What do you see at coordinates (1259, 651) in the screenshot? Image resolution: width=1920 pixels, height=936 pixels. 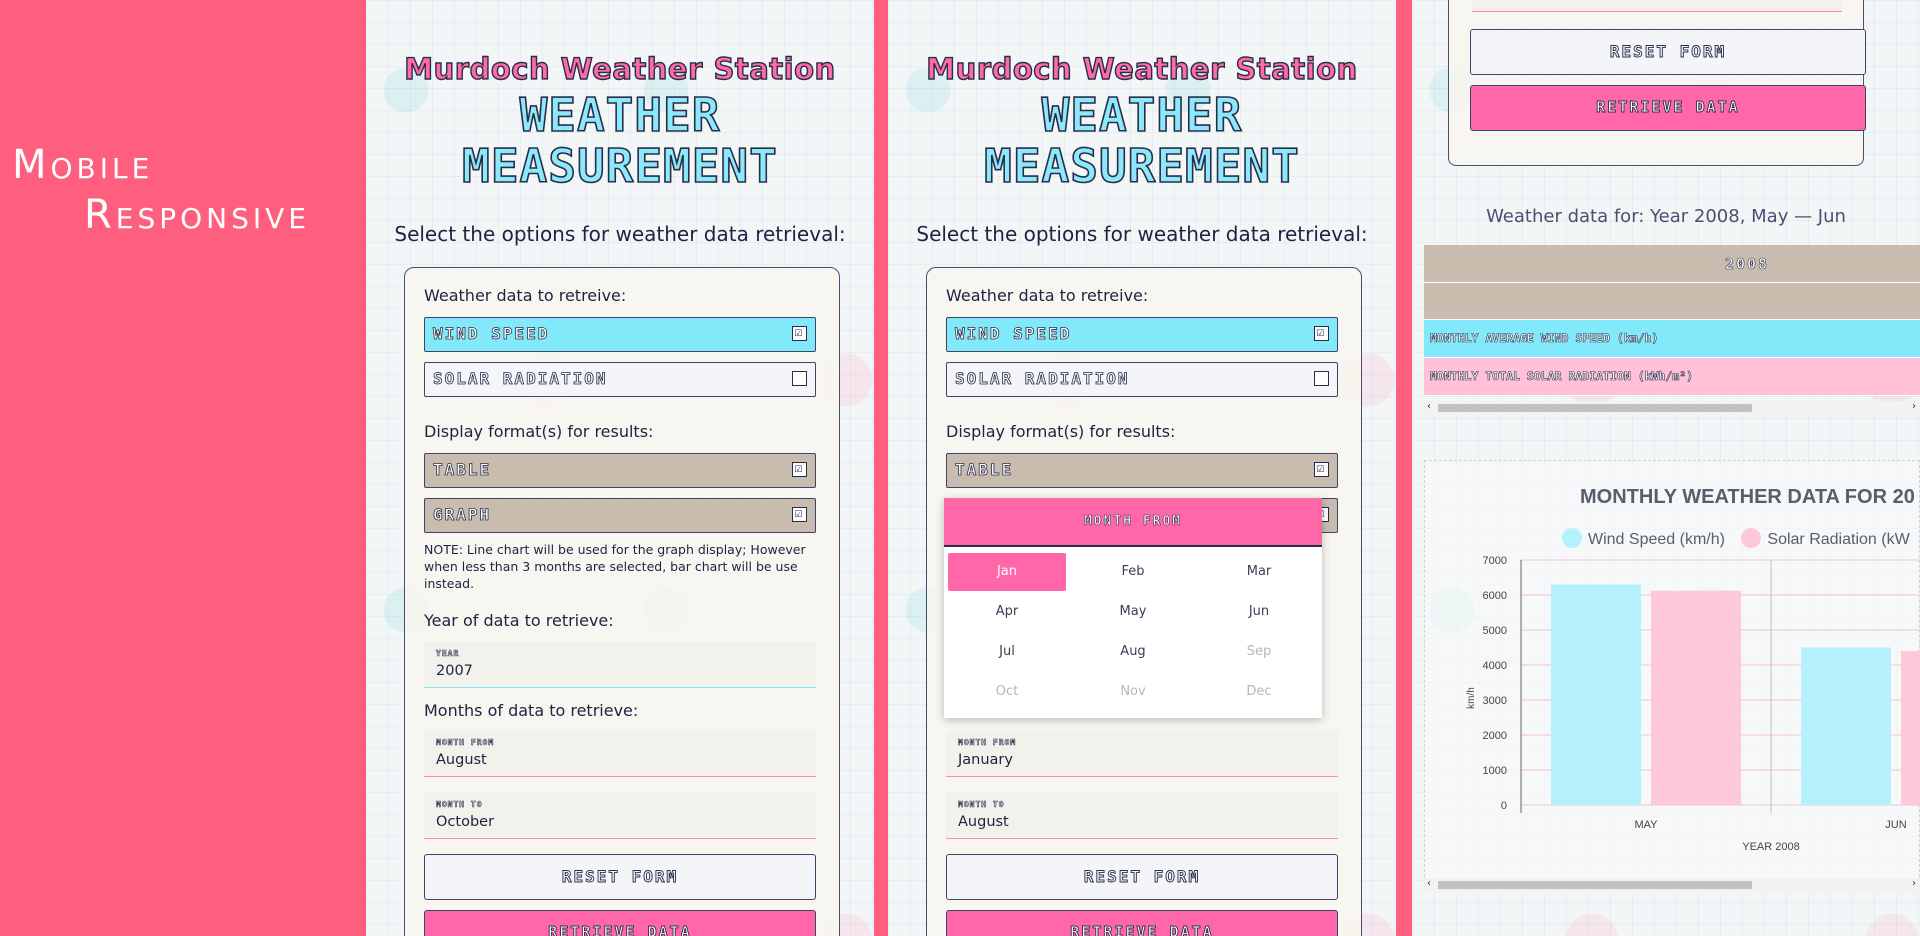 I see `month-option-sep: Sep` at bounding box center [1259, 651].